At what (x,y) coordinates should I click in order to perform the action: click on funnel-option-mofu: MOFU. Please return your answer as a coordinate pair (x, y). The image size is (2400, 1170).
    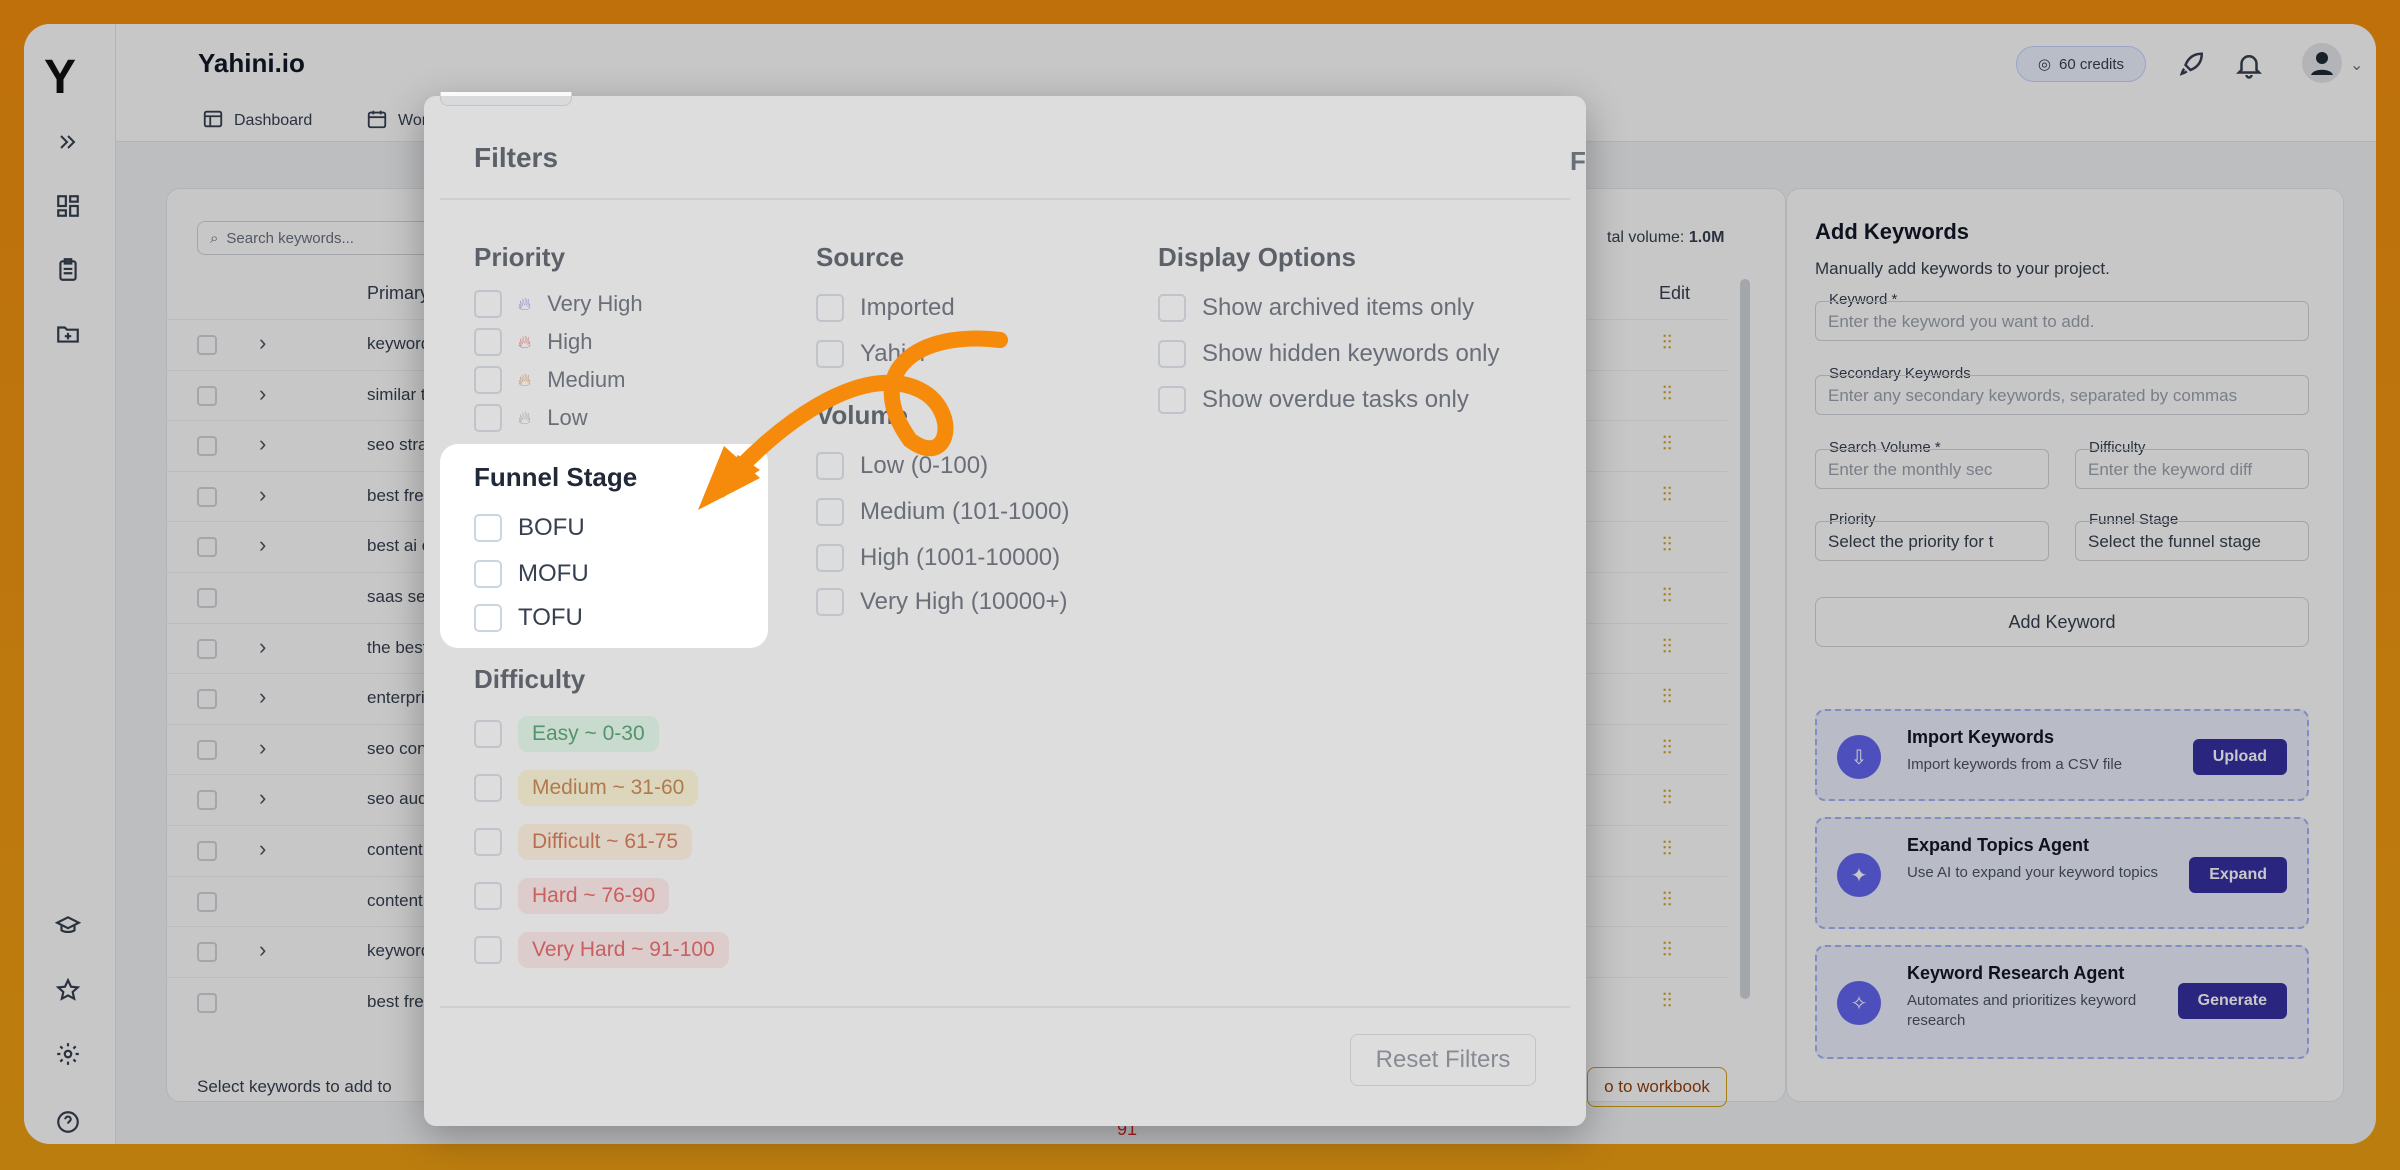
    Looking at the image, I should click on (531, 574).